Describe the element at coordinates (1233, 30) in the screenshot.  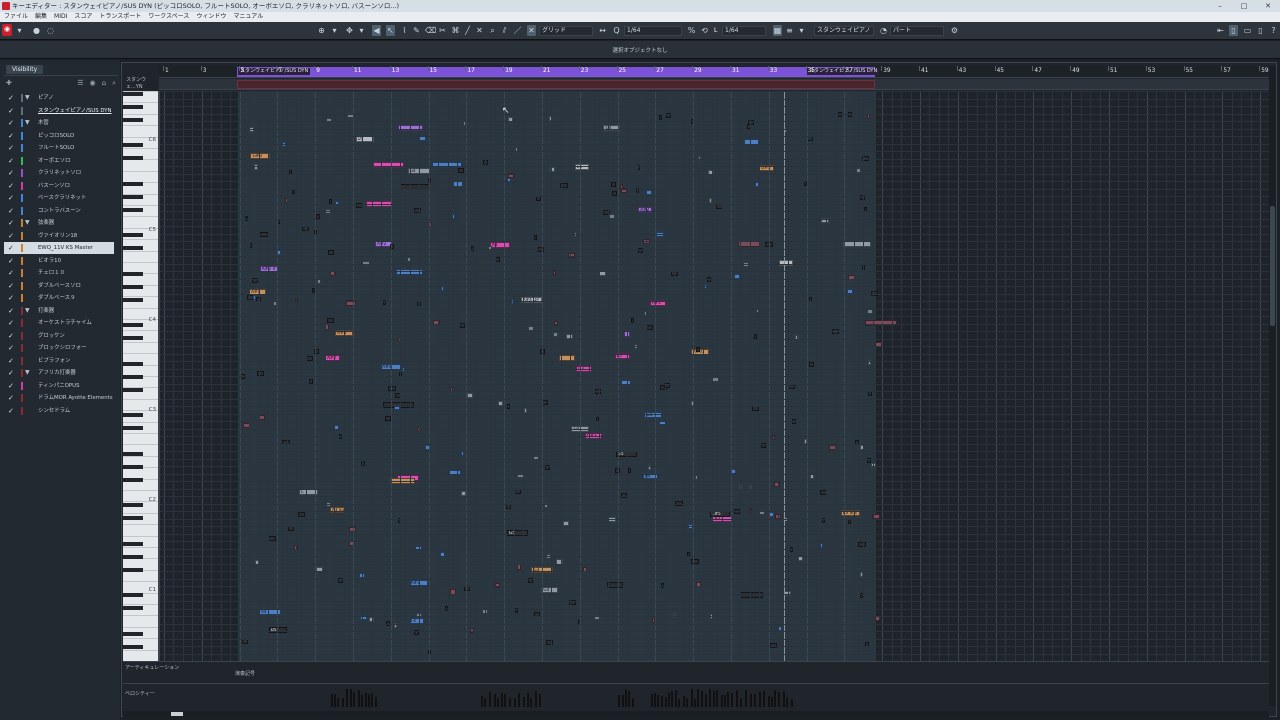
I see `window-layout-icon: ▯` at that location.